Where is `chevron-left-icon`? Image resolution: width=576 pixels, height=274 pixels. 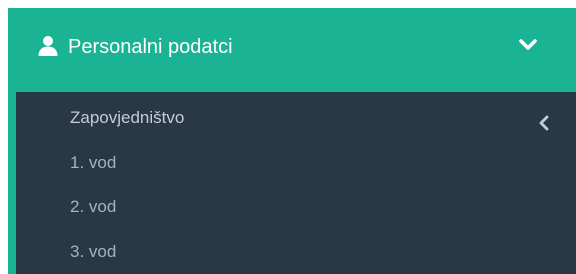 chevron-left-icon is located at coordinates (544, 123).